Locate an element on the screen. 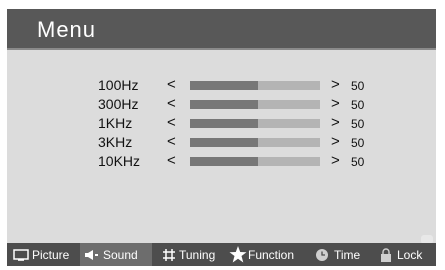 The height and width of the screenshot is (270, 445). tab-tuning: Tuning is located at coordinates (188, 254).